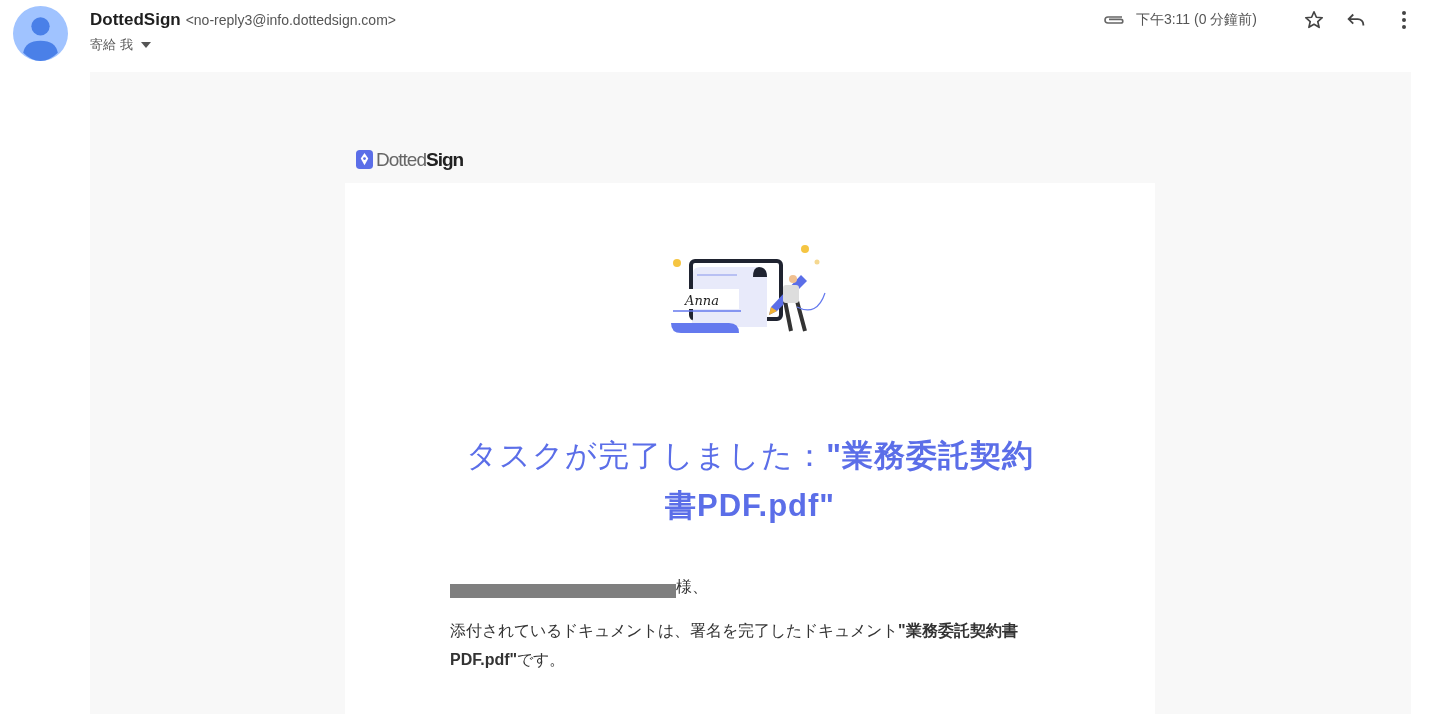 Image resolution: width=1433 pixels, height=714 pixels. Describe the element at coordinates (145, 45) in the screenshot. I see `dropdown-icon` at that location.